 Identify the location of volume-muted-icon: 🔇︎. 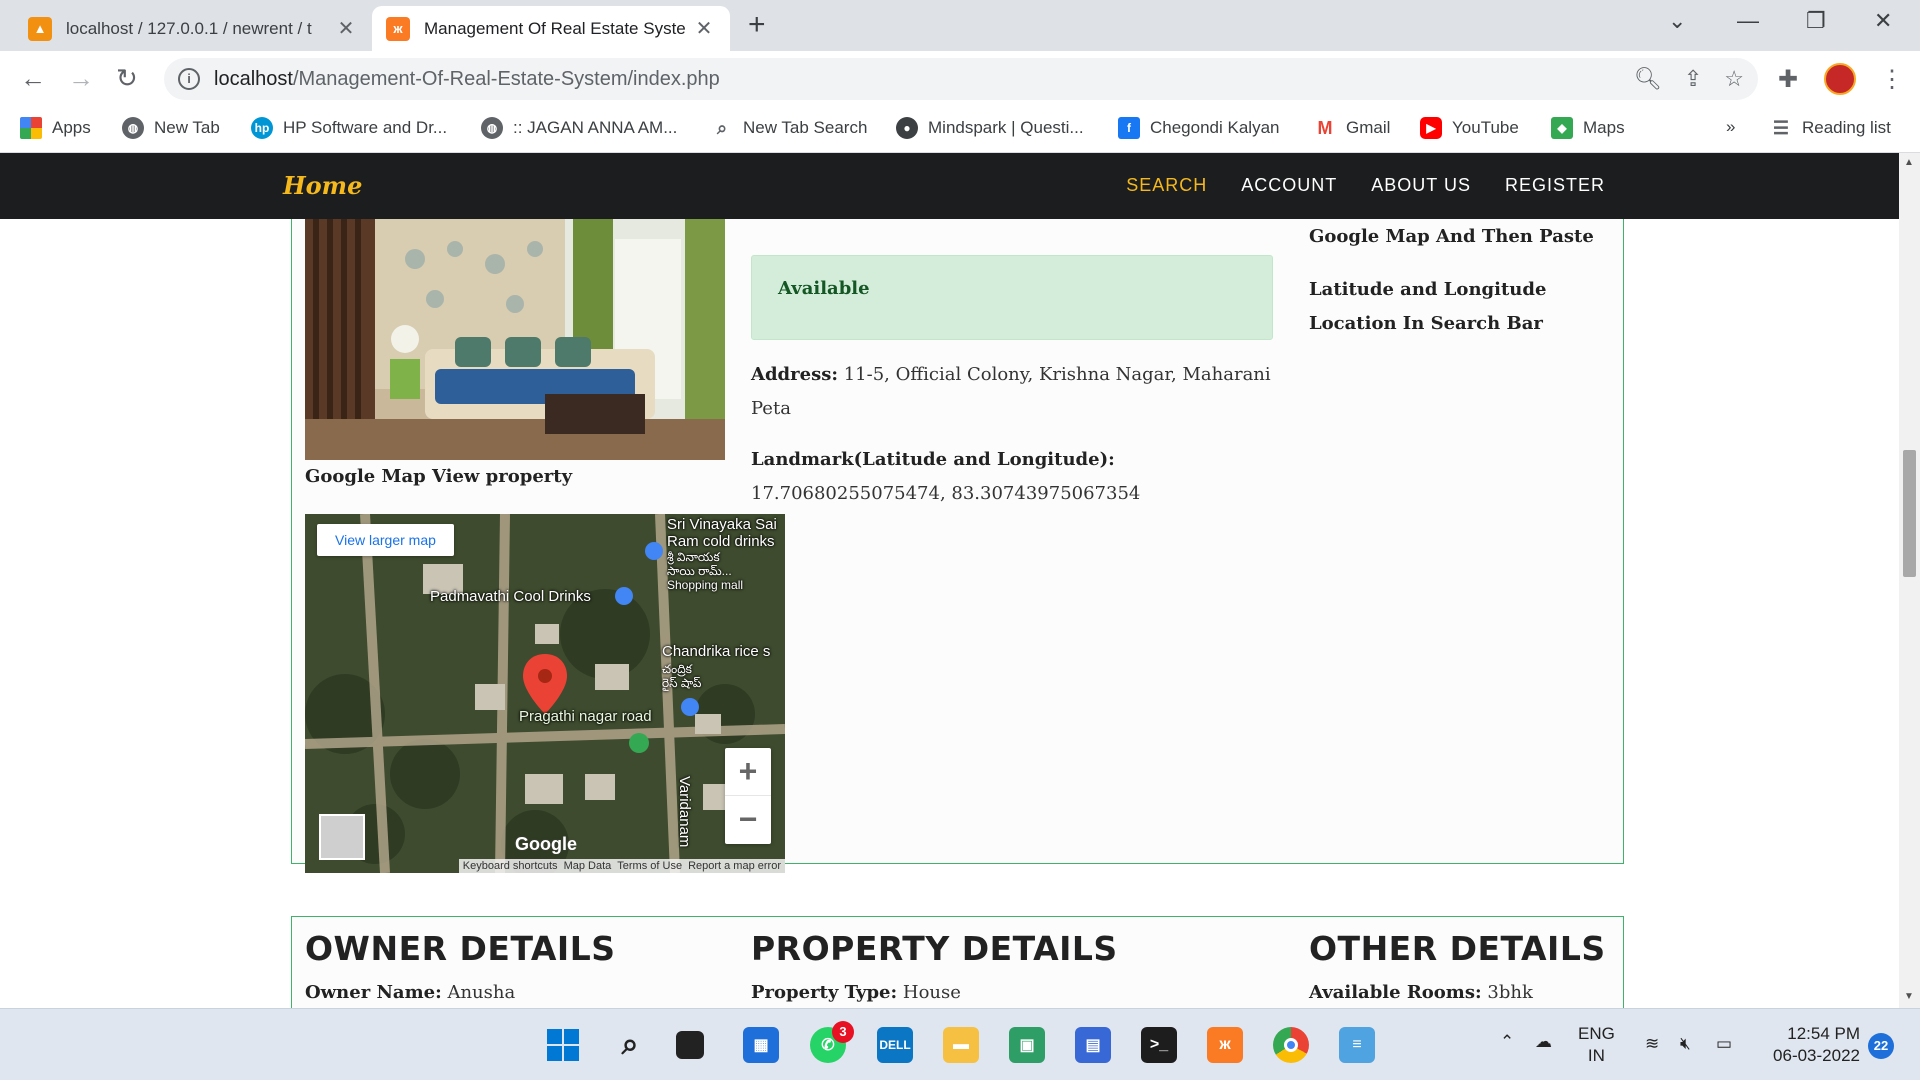
(1685, 1044).